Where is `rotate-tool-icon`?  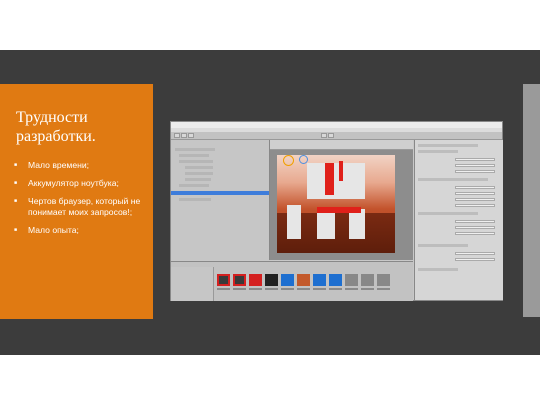 rotate-tool-icon is located at coordinates (184, 135).